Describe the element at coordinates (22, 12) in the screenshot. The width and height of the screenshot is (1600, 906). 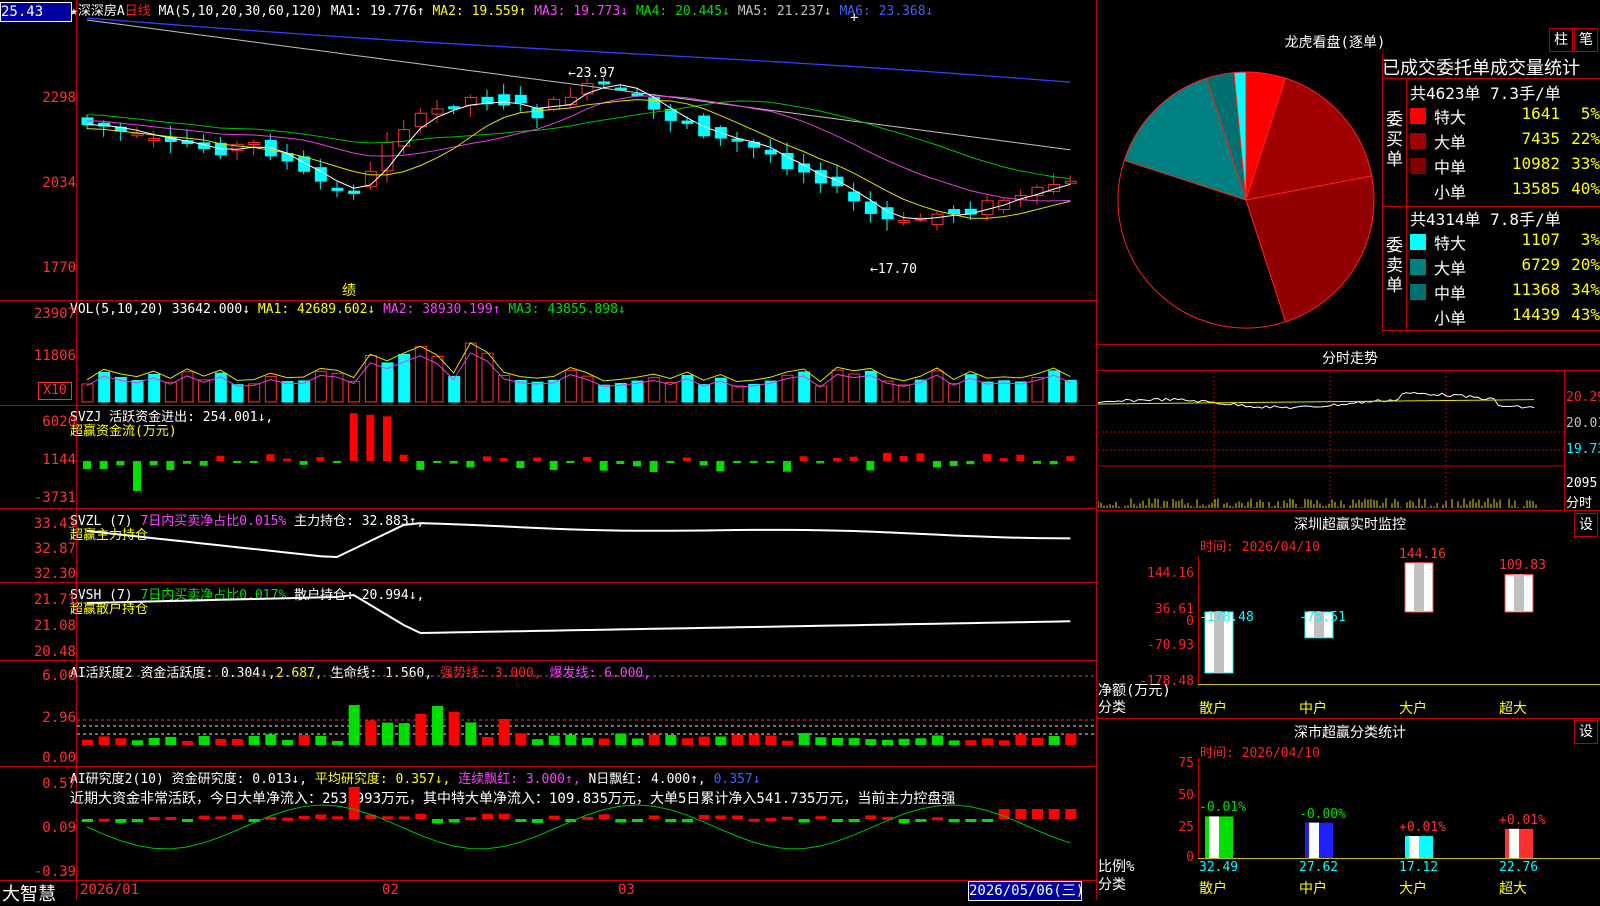
I see `price-cursor-value: 25.43` at that location.